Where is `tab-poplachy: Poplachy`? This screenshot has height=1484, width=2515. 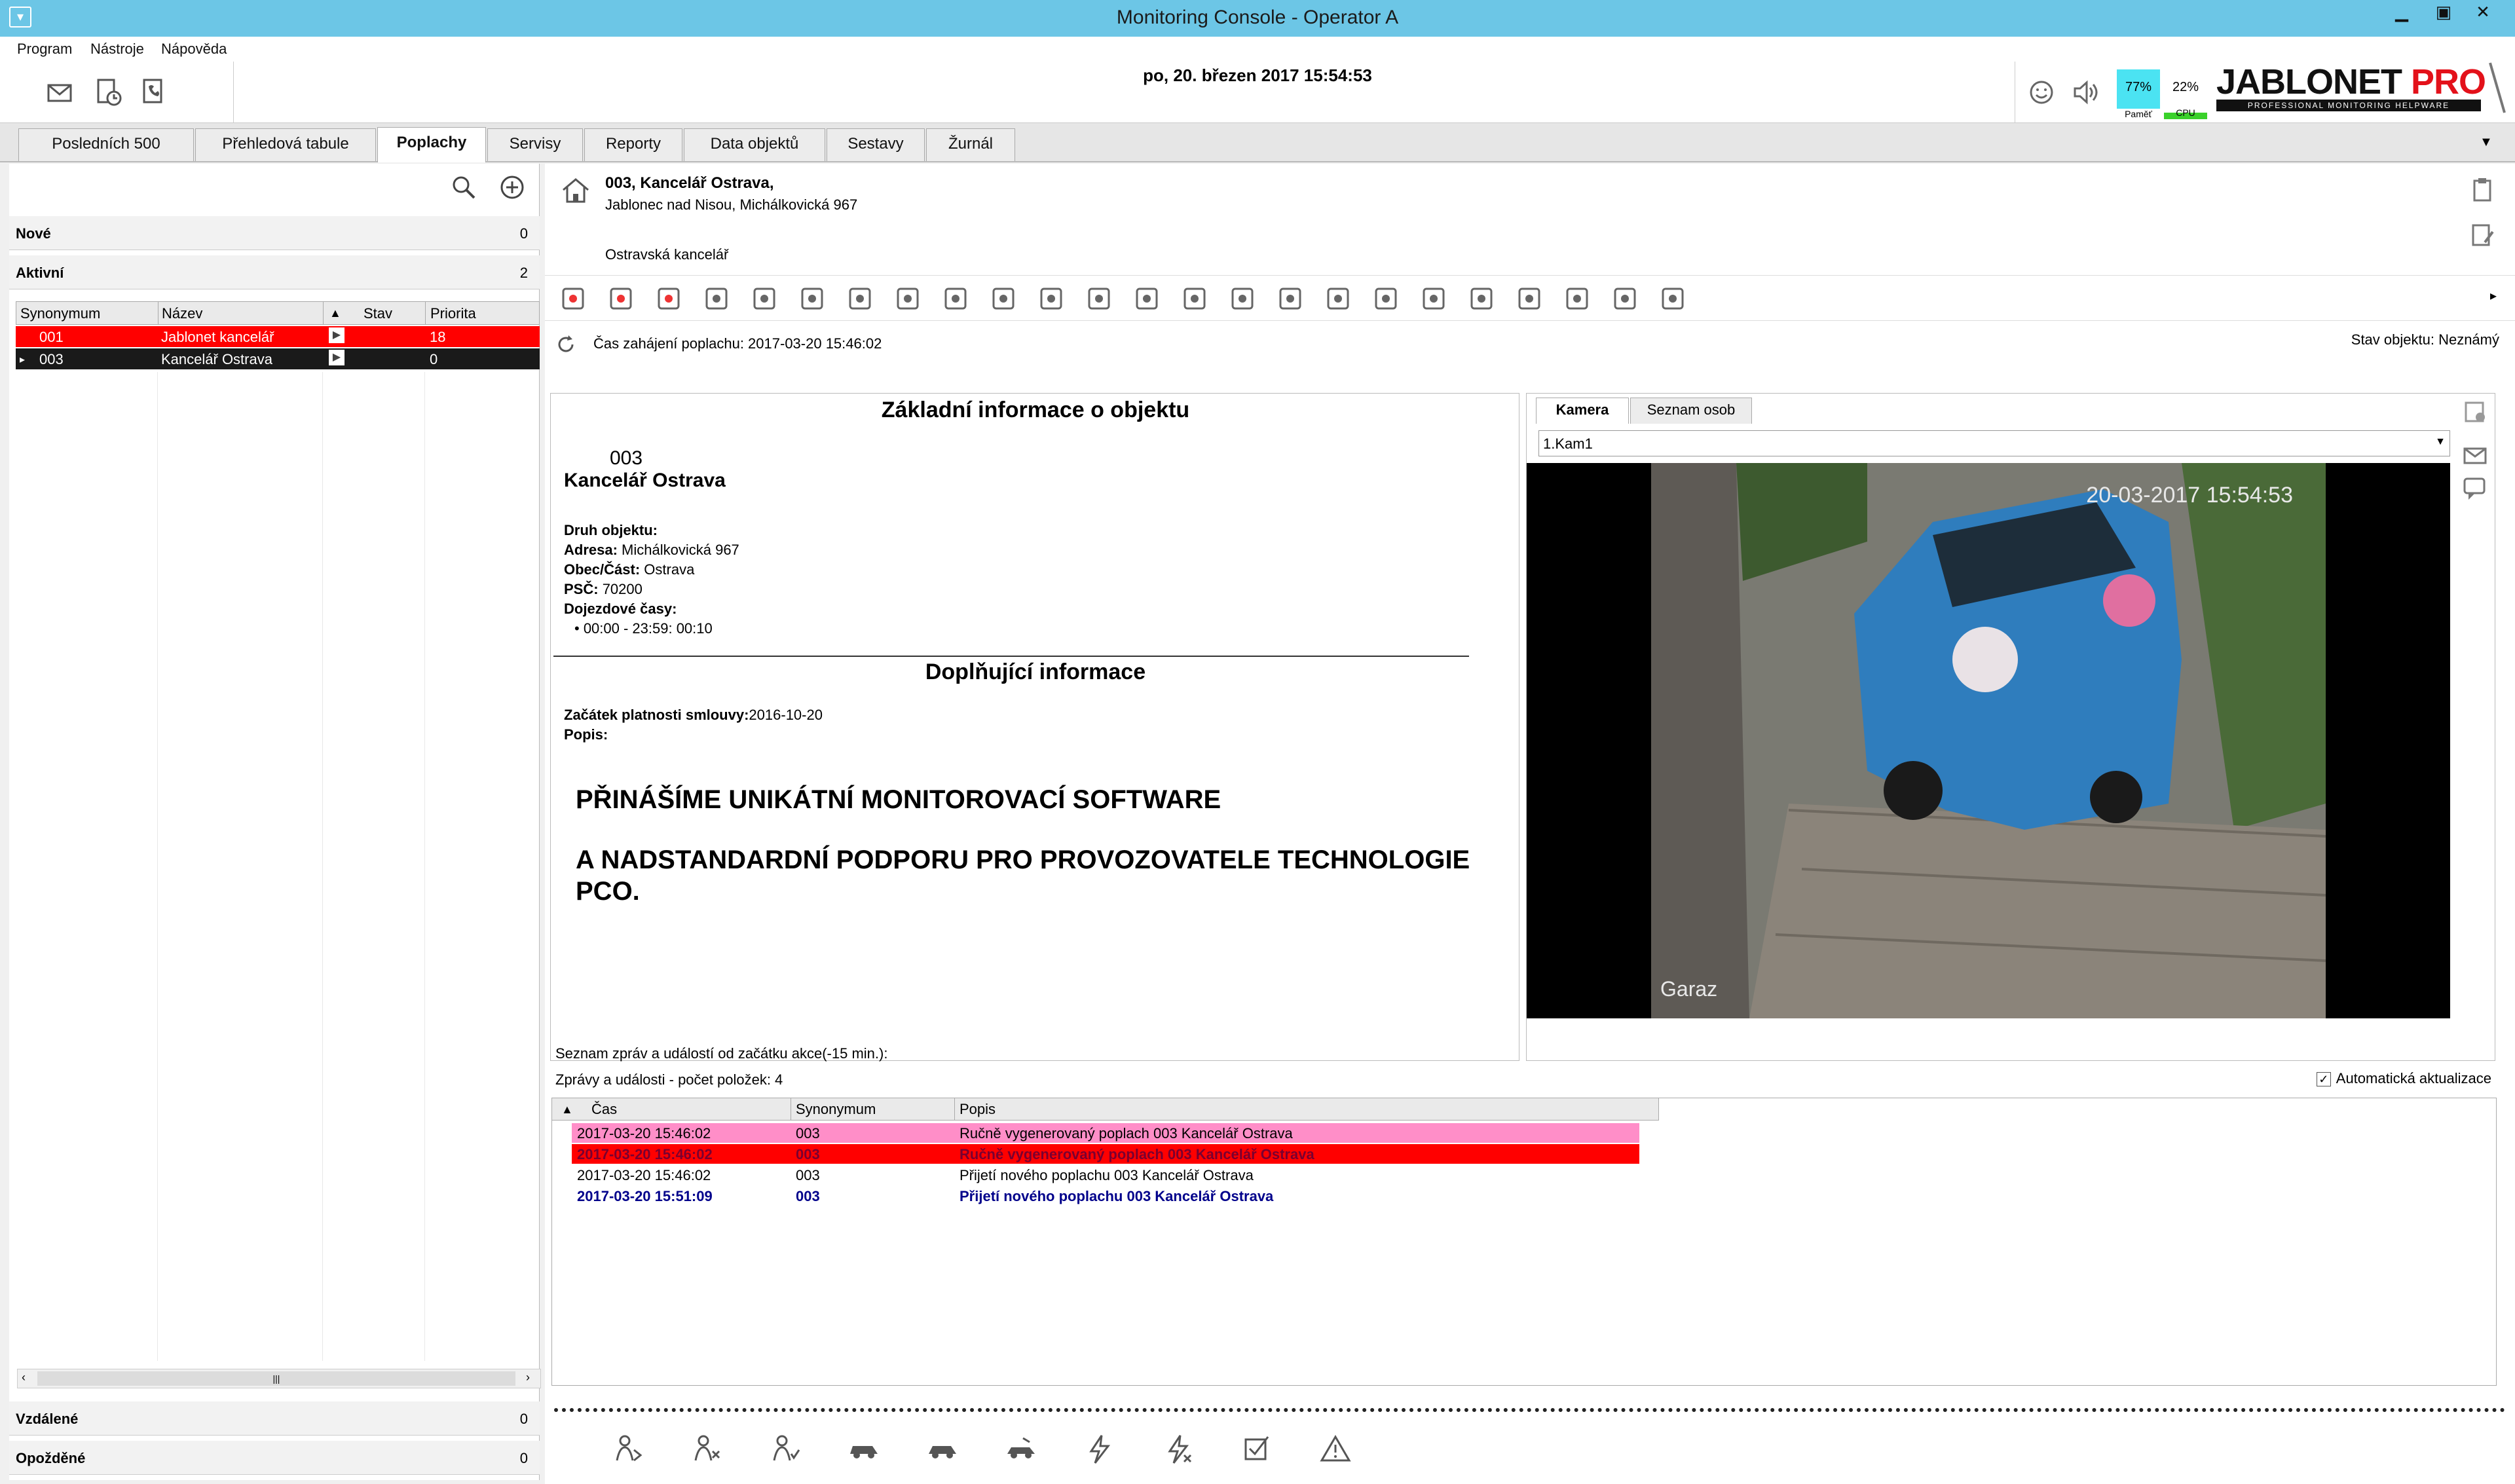 tab-poplachy: Poplachy is located at coordinates (431, 144).